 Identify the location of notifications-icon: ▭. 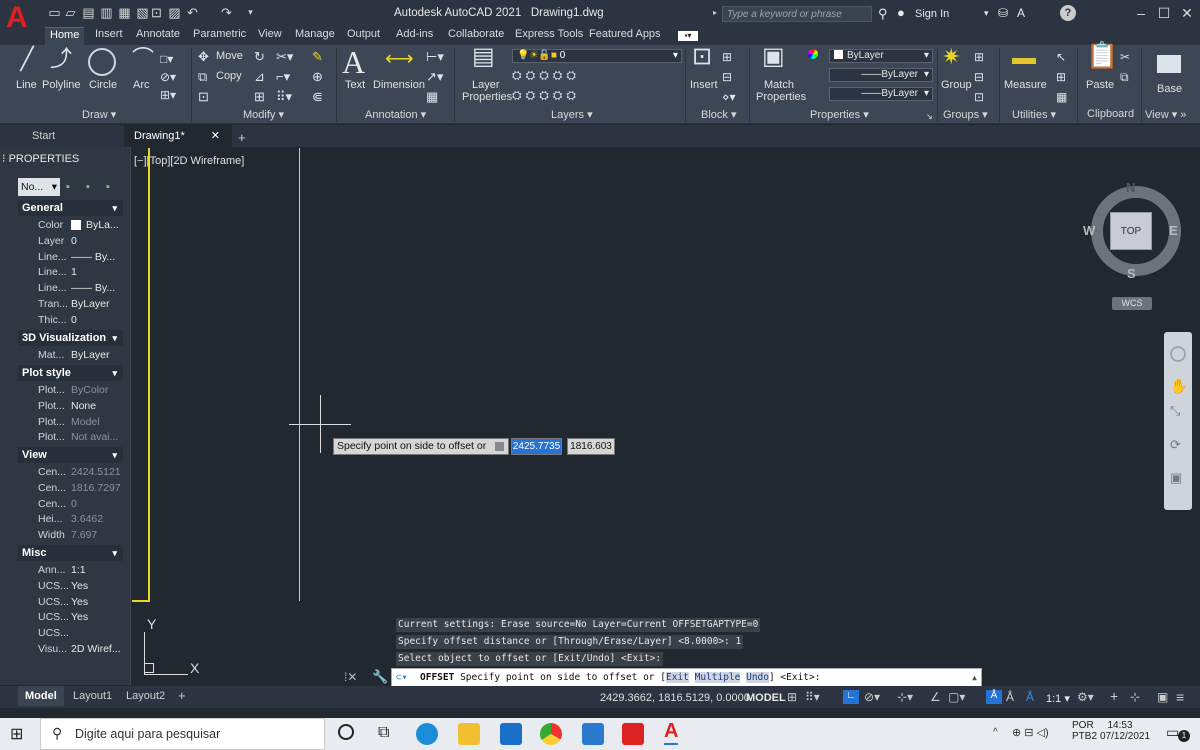
(1172, 732).